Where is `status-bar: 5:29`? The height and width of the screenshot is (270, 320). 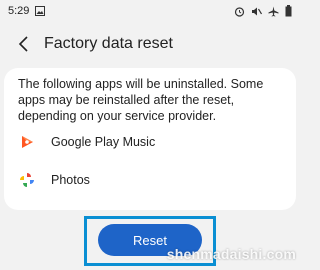 status-bar: 5:29 is located at coordinates (150, 11).